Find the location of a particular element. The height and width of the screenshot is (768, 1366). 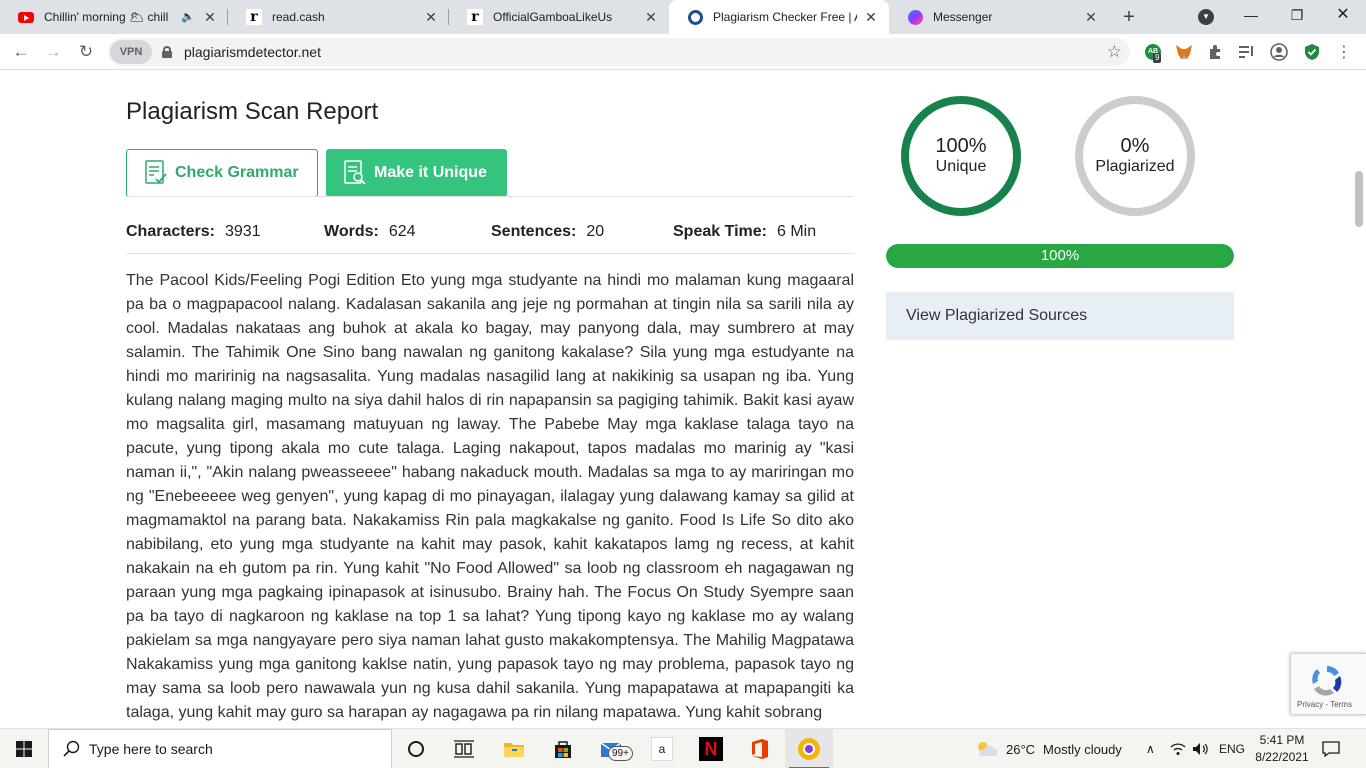

wifi-icon is located at coordinates (1178, 748).